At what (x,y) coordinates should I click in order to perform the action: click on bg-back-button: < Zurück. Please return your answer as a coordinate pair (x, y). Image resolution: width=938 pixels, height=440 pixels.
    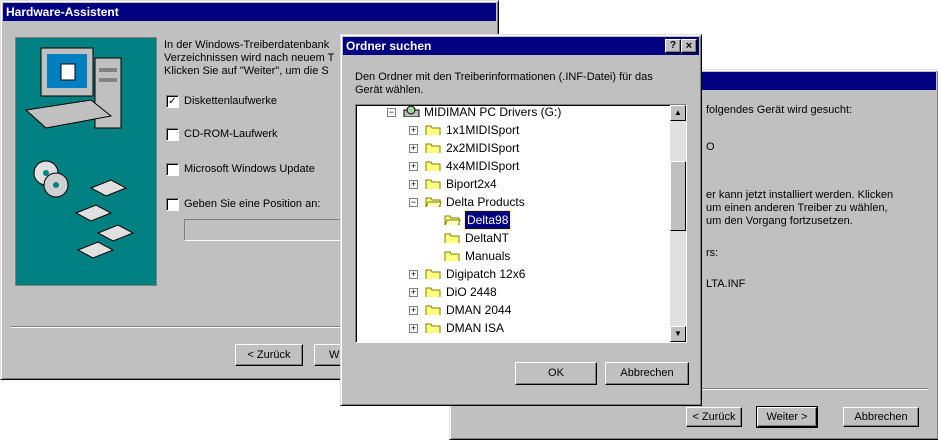
    Looking at the image, I should click on (714, 417).